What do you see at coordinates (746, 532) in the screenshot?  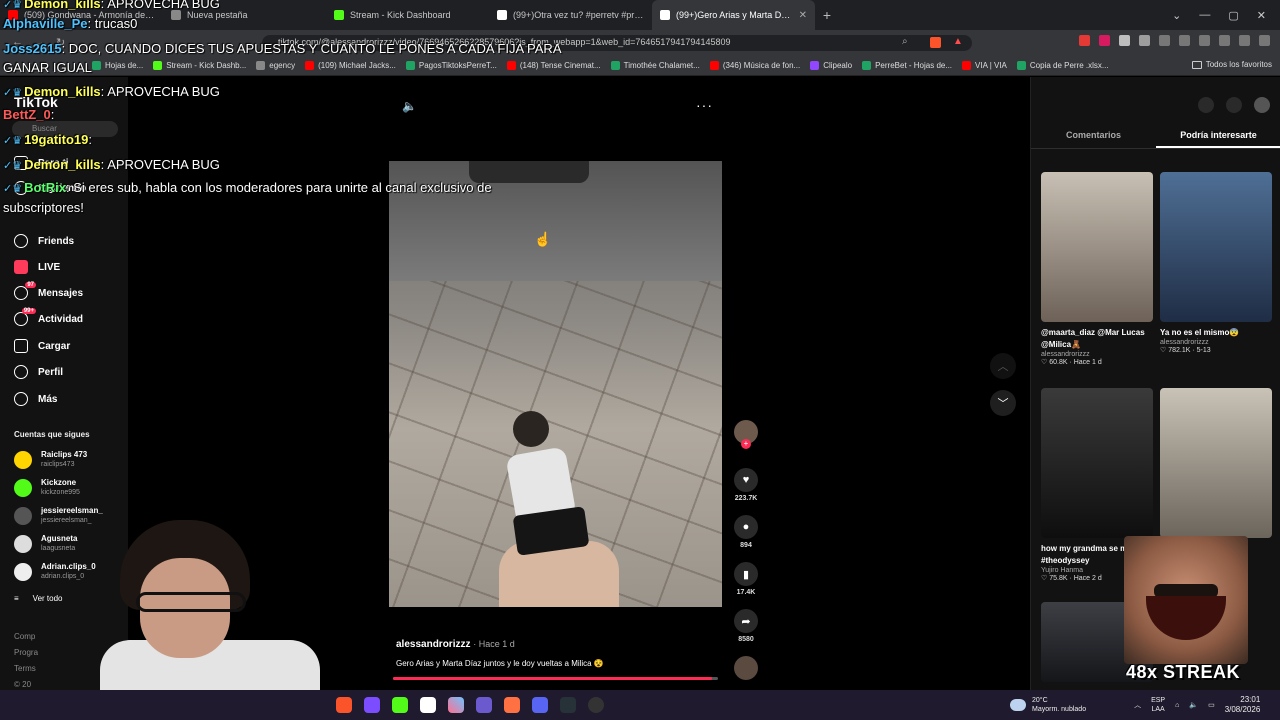 I see `comment-button: ● 894` at bounding box center [746, 532].